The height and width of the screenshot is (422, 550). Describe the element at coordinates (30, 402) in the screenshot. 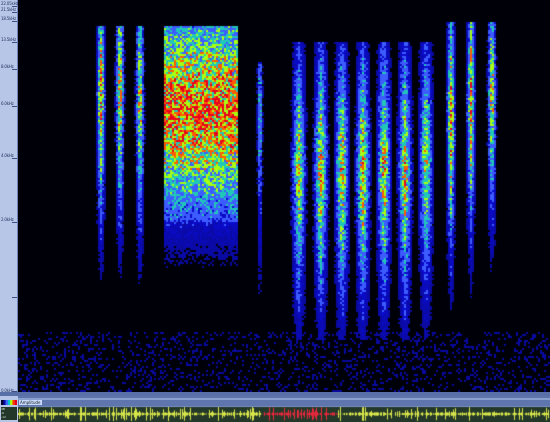

I see `amplitude-label: Amplitude` at that location.